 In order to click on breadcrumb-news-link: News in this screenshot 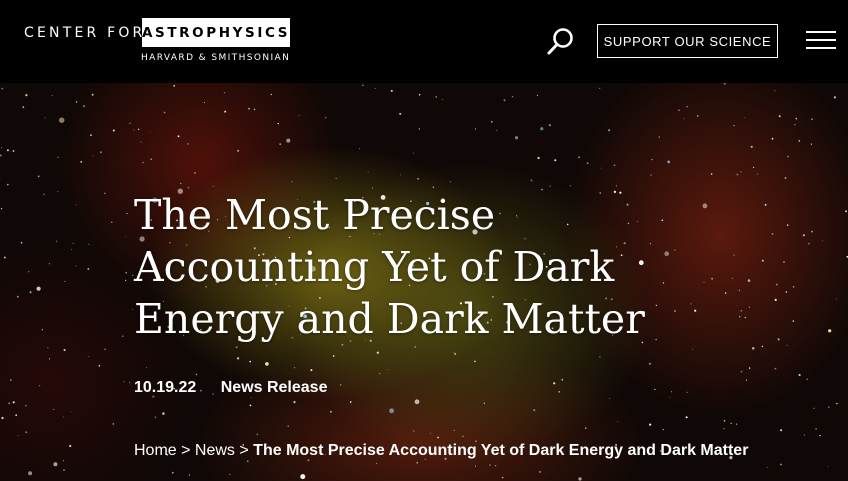, I will do `click(215, 450)`.